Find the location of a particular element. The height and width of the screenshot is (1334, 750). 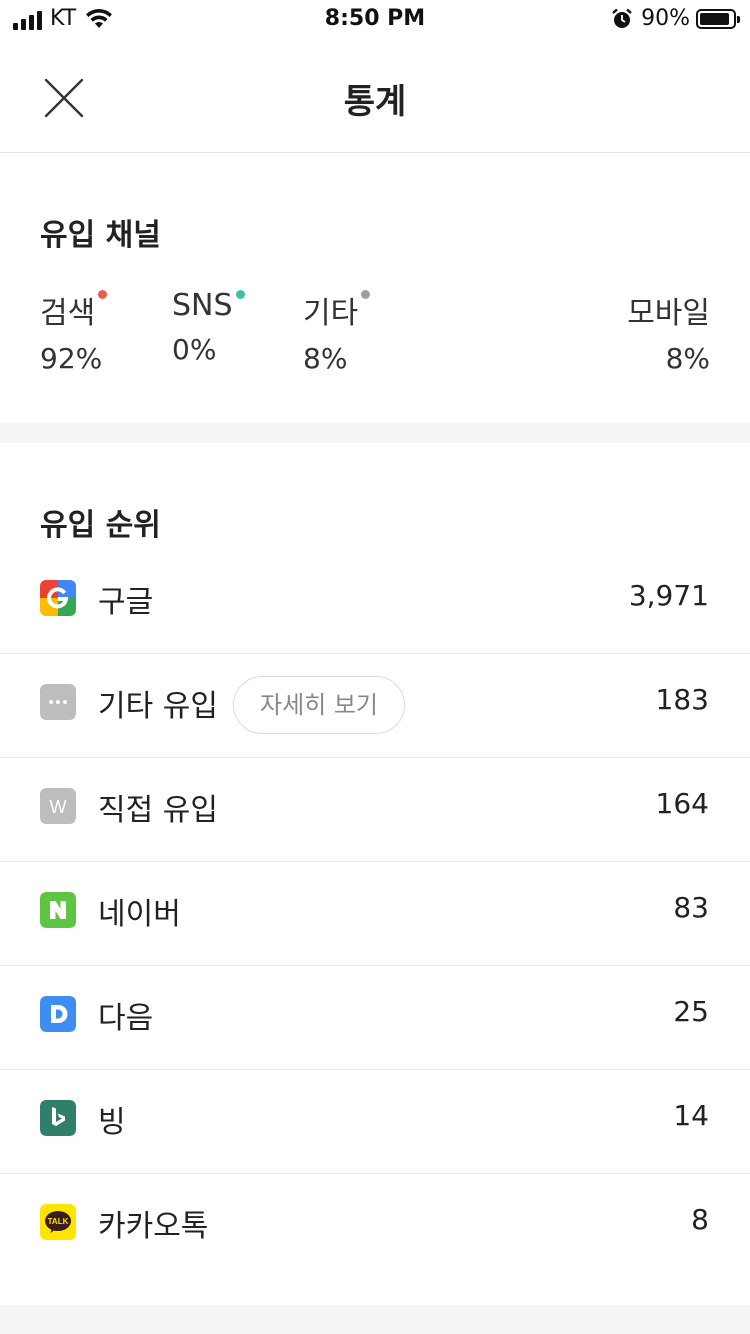

rank-label: 네이버 is located at coordinates (139, 914).